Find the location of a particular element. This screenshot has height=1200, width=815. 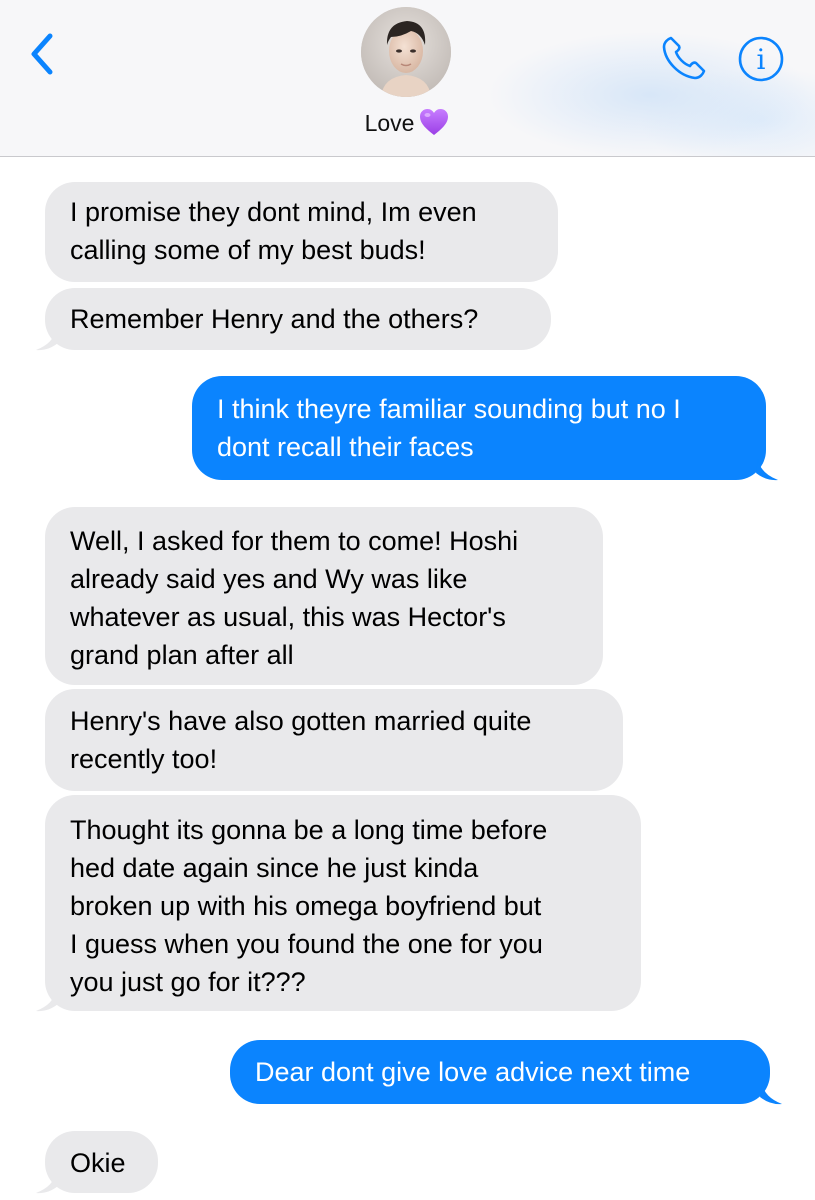

chevron-left-icon is located at coordinates (42, 54).